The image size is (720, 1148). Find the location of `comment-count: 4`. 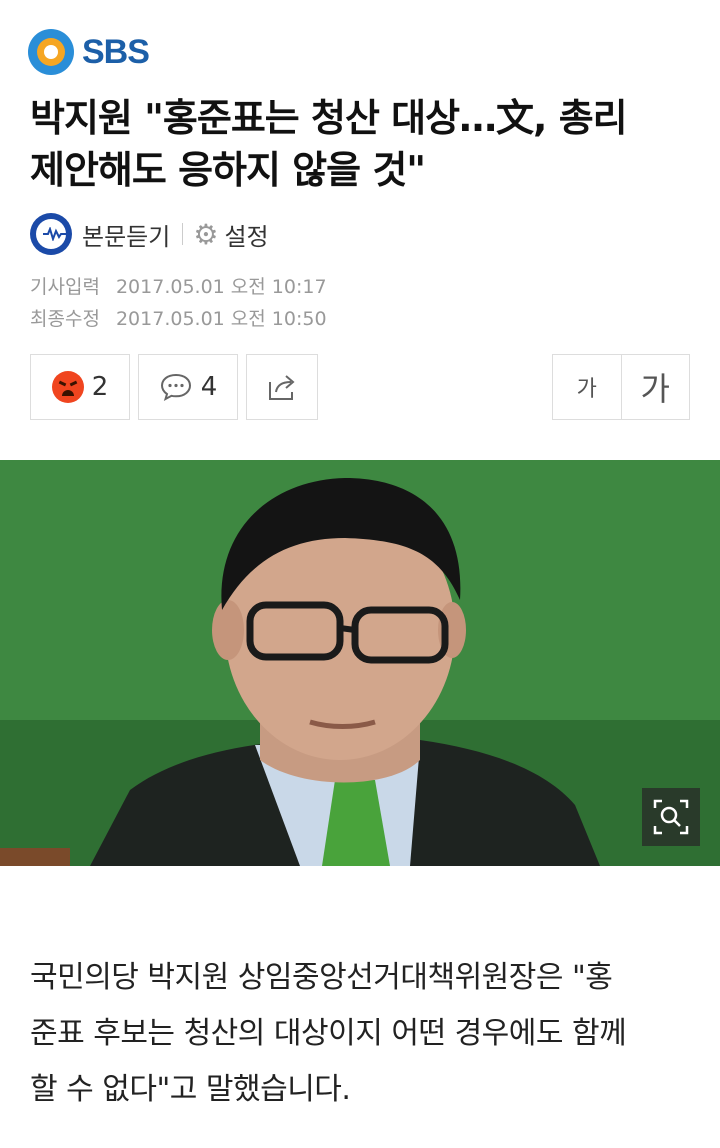

comment-count: 4 is located at coordinates (209, 387).